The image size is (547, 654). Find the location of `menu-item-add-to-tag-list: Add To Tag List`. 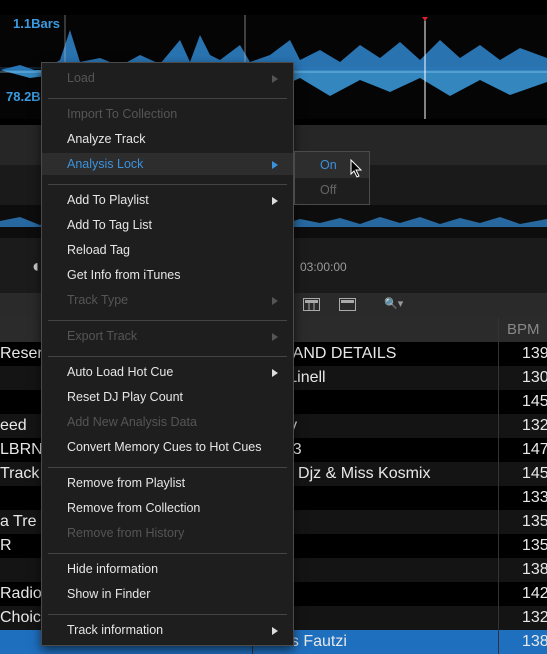

menu-item-add-to-tag-list: Add To Tag List is located at coordinates (167, 225).